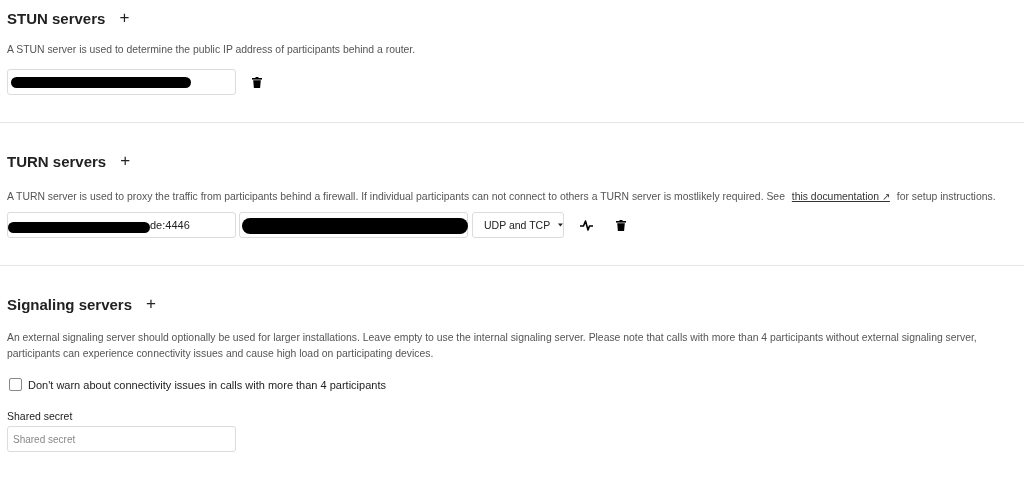 The image size is (1024, 477). What do you see at coordinates (70, 304) in the screenshot?
I see `section-title: Signaling servers` at bounding box center [70, 304].